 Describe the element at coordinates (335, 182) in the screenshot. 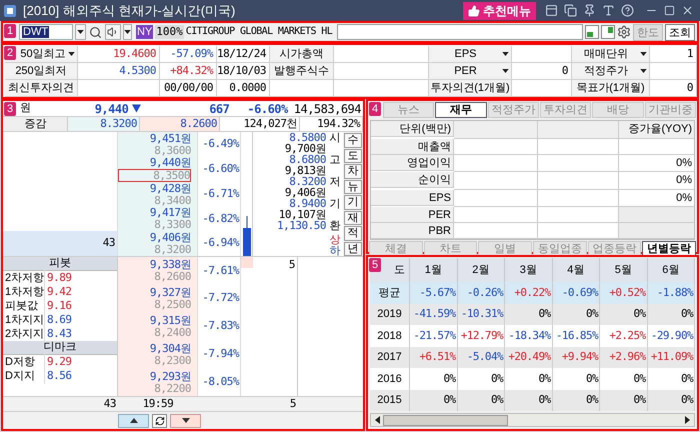

I see `price-label: 저` at that location.